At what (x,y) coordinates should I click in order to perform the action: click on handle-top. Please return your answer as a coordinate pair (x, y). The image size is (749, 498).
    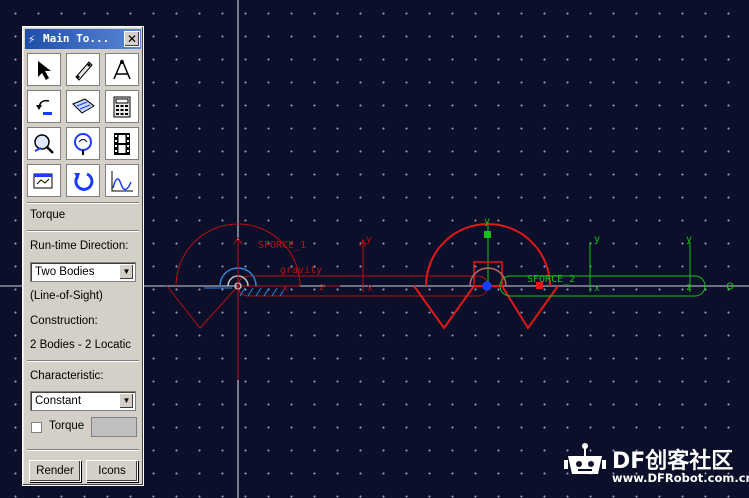
    Looking at the image, I should click on (487, 234).